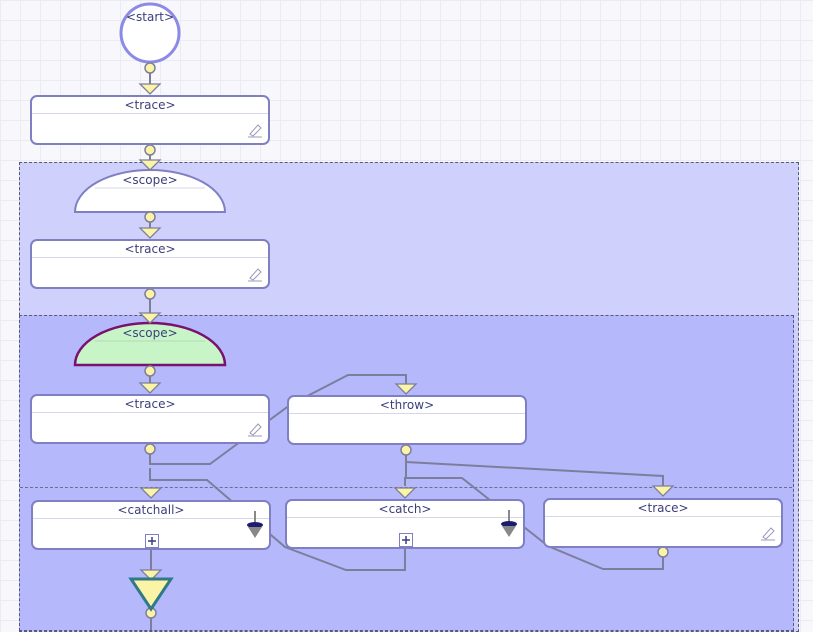 The width and height of the screenshot is (813, 632). I want to click on start-label: <start>, so click(150, 17).